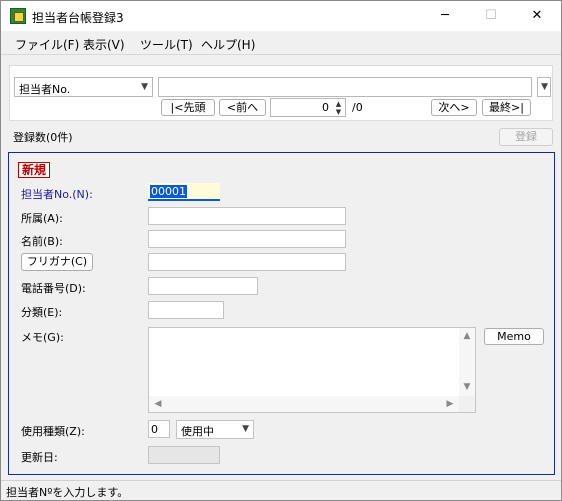 The width and height of the screenshot is (562, 501). What do you see at coordinates (338, 112) in the screenshot?
I see `stepper-down-icon: ▼` at bounding box center [338, 112].